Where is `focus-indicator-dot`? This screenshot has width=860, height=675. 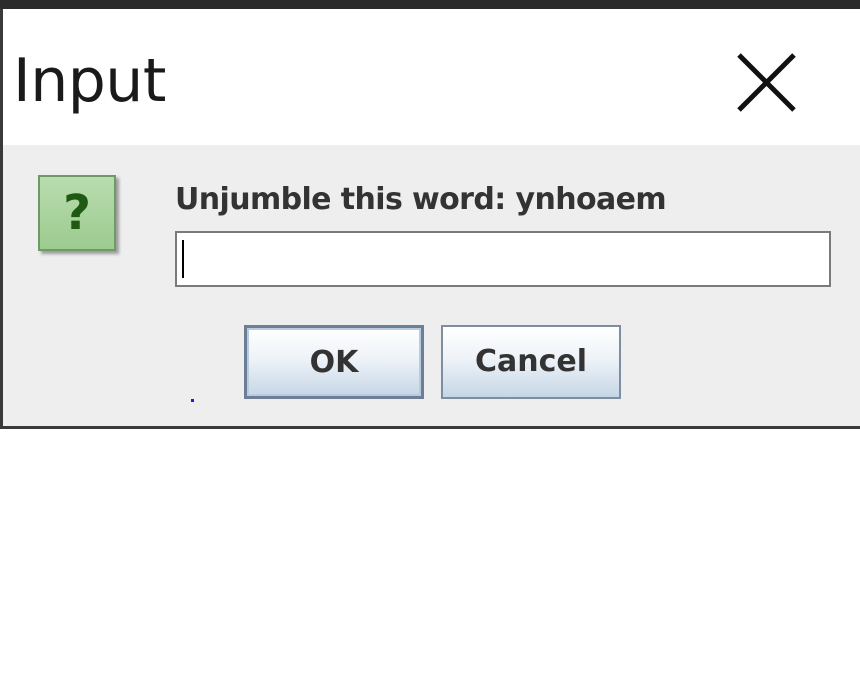
focus-indicator-dot is located at coordinates (192, 400).